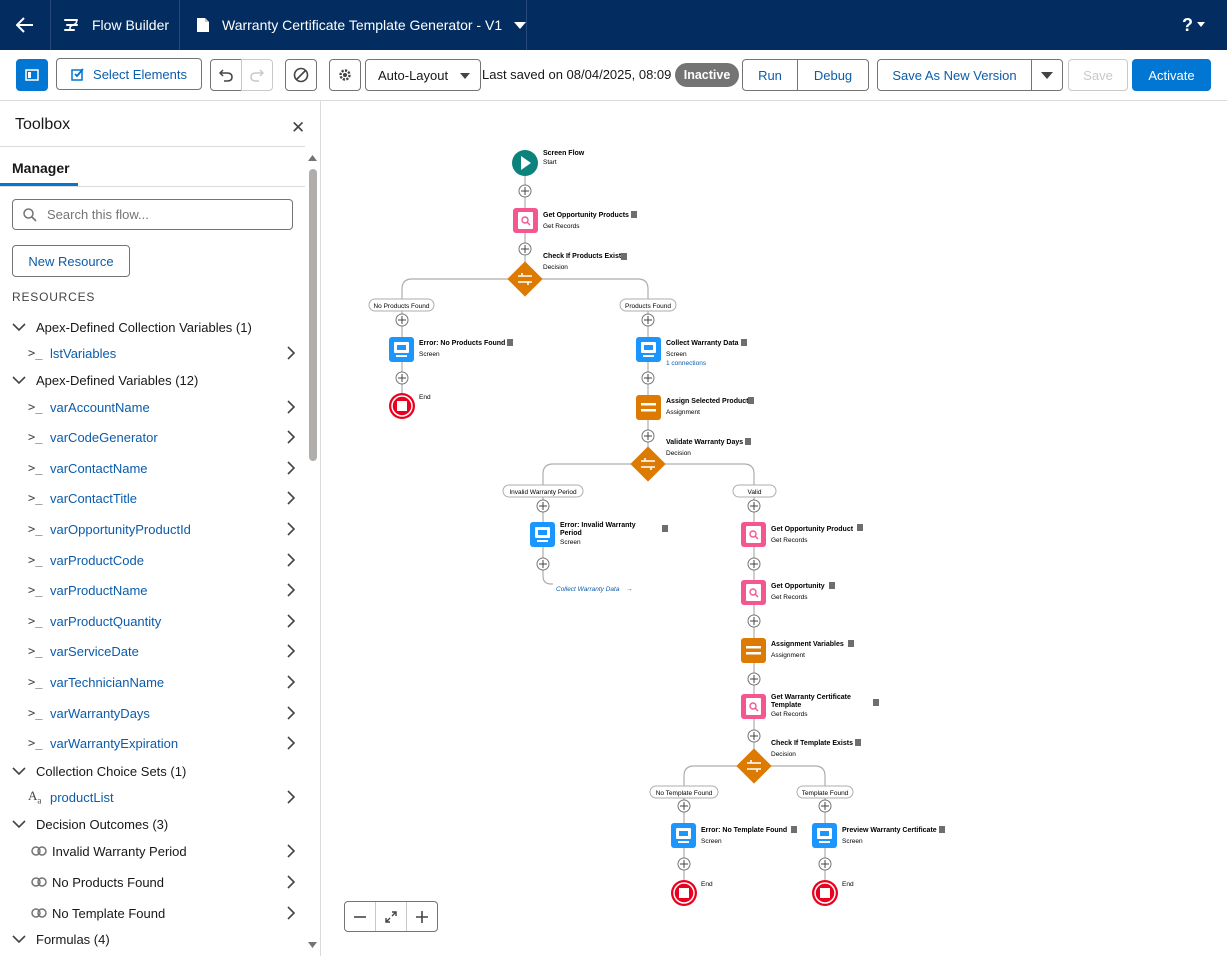 Image resolution: width=1227 pixels, height=956 pixels. Describe the element at coordinates (525, 163) in the screenshot. I see `start-node` at that location.